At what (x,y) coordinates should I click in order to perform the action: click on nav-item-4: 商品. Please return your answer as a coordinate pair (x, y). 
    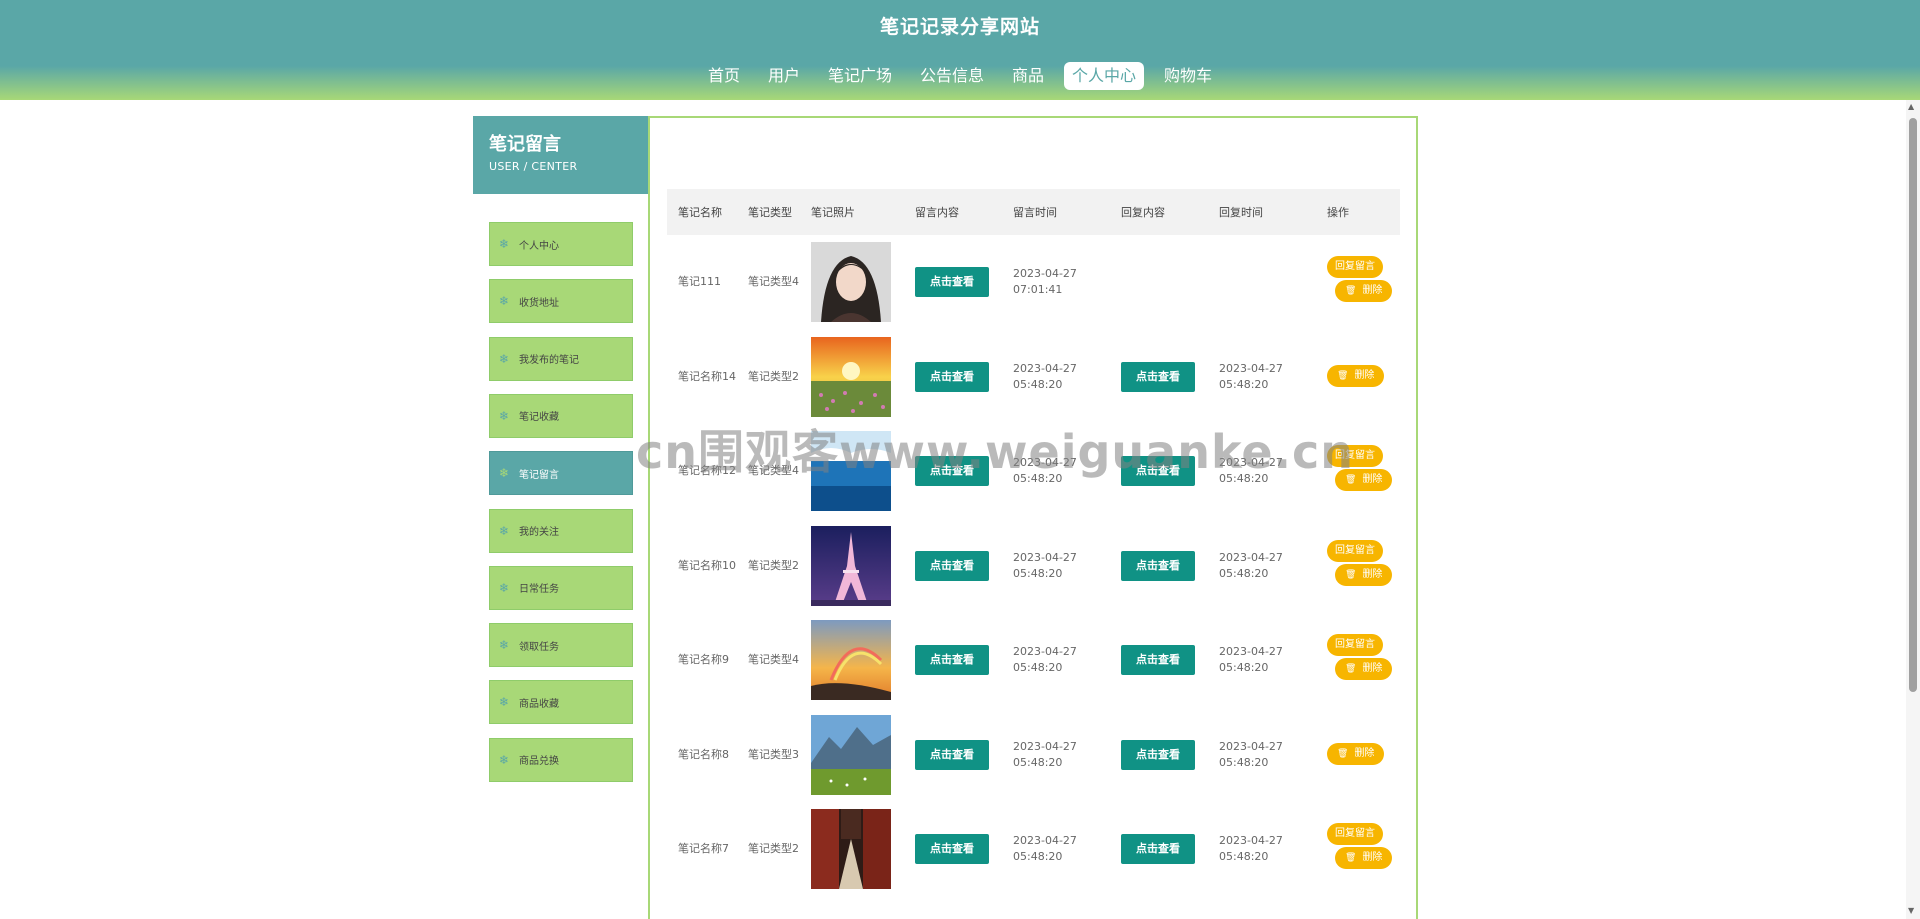
    Looking at the image, I should click on (1028, 76).